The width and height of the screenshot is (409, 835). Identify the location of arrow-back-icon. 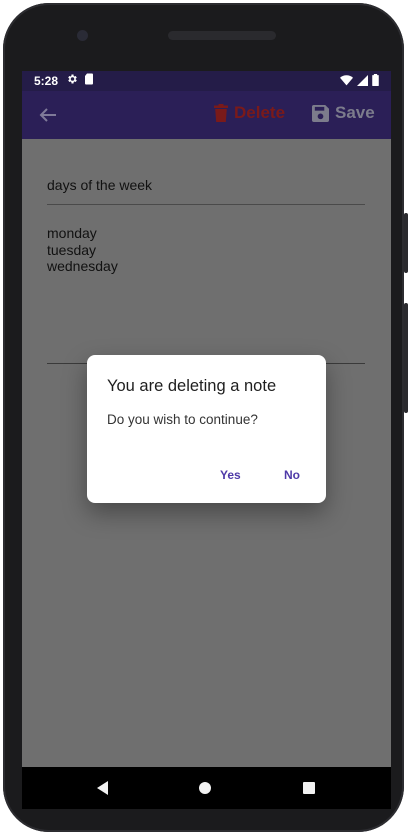
(47, 115).